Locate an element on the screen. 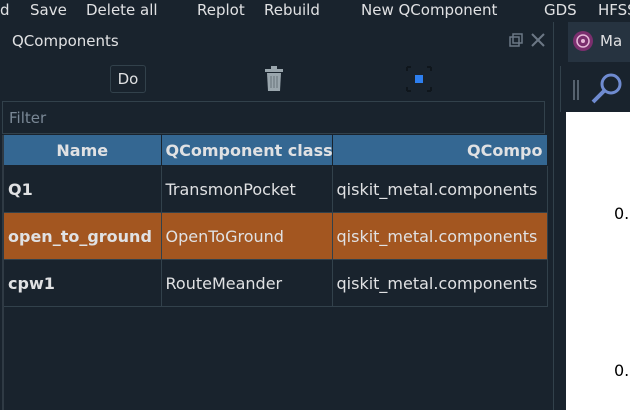  cell-name: cpw1 is located at coordinates (83, 283).